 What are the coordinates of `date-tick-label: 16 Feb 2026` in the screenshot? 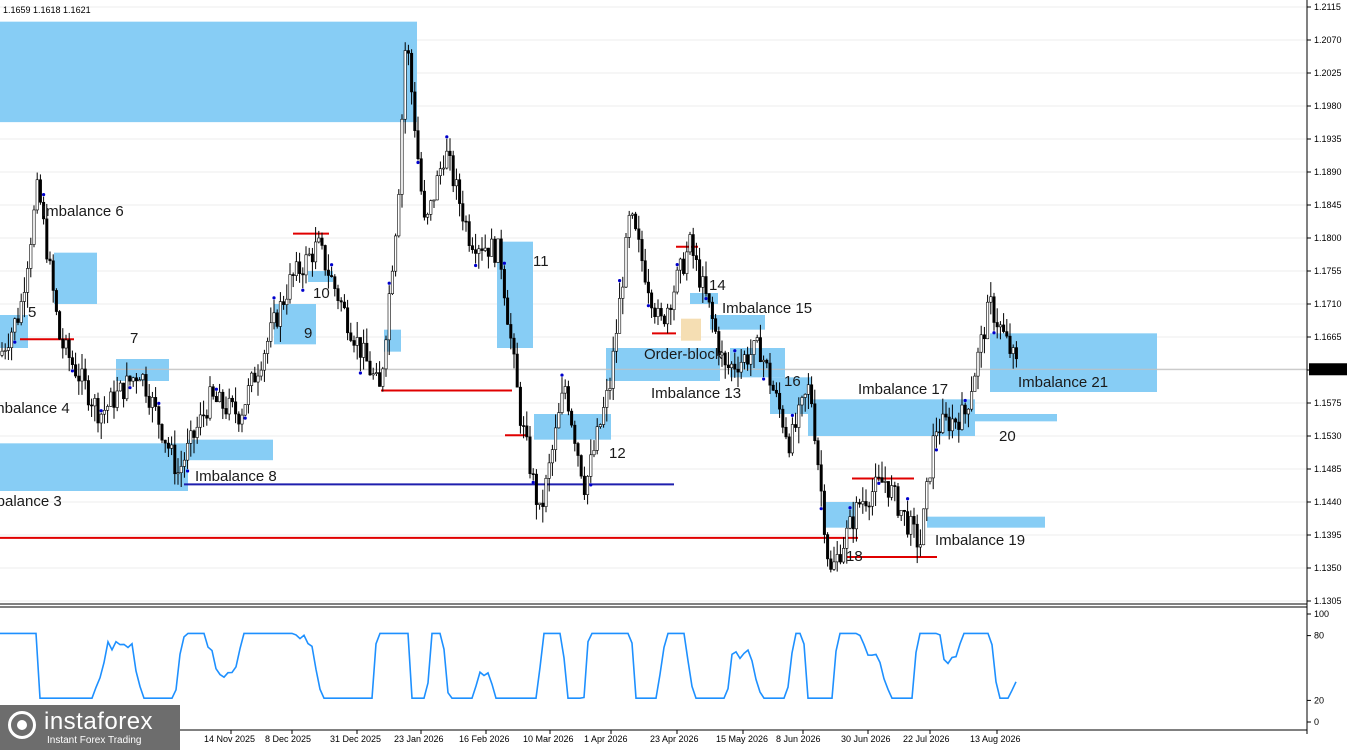 It's located at (484, 739).